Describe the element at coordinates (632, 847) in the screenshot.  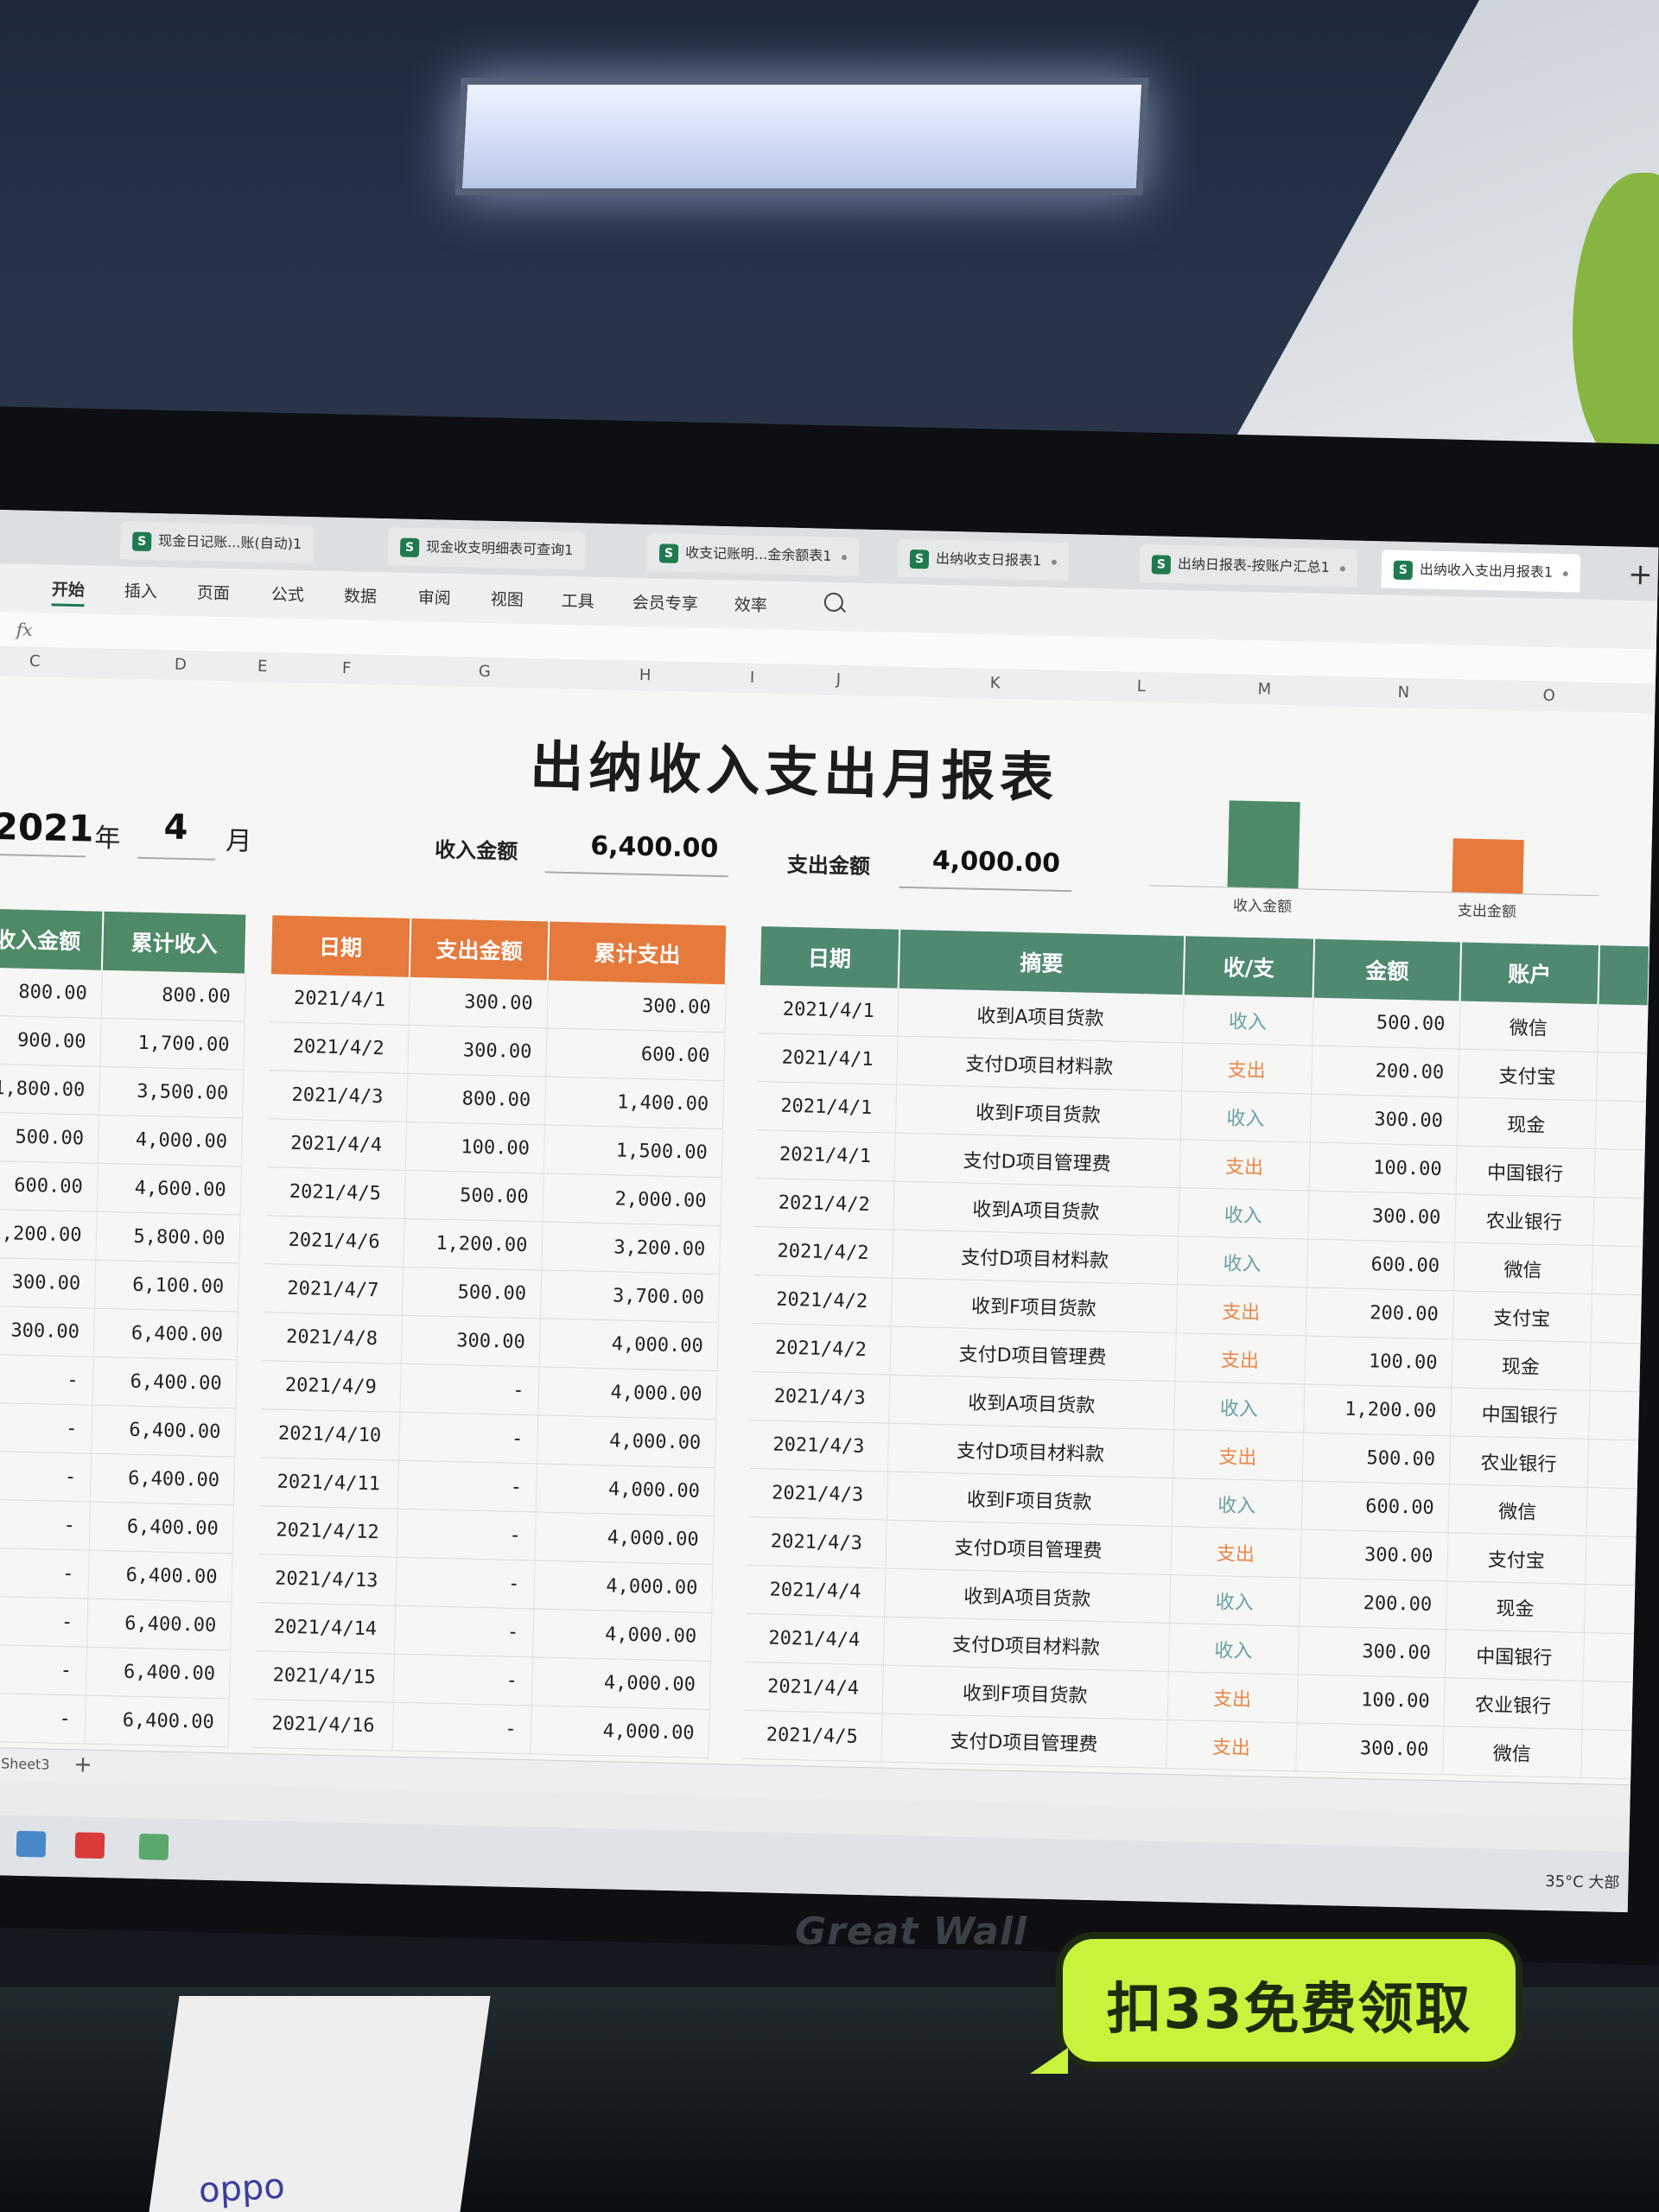
I see `income-total-value: 6,400.00` at that location.